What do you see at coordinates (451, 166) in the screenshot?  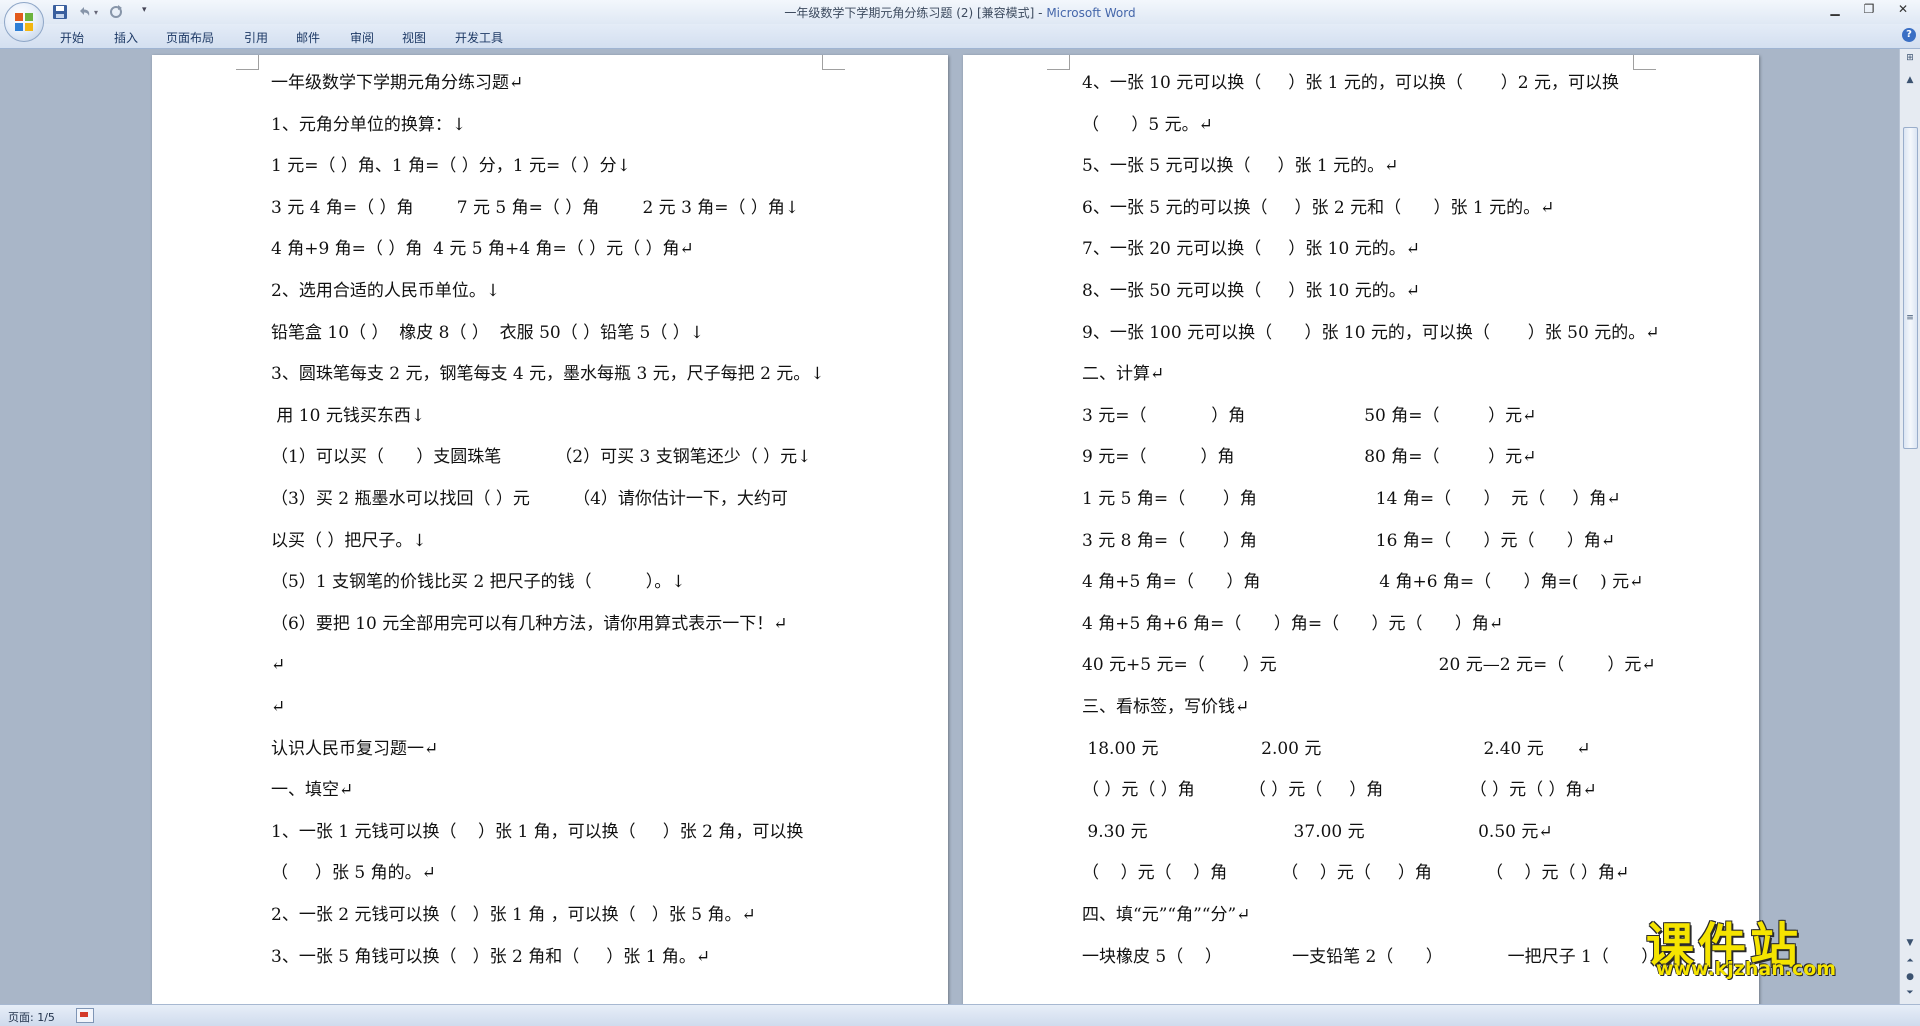 I see `text-line: 1 元=（ ）角、1 角=（ ）分，1 元=（ ）分↓` at bounding box center [451, 166].